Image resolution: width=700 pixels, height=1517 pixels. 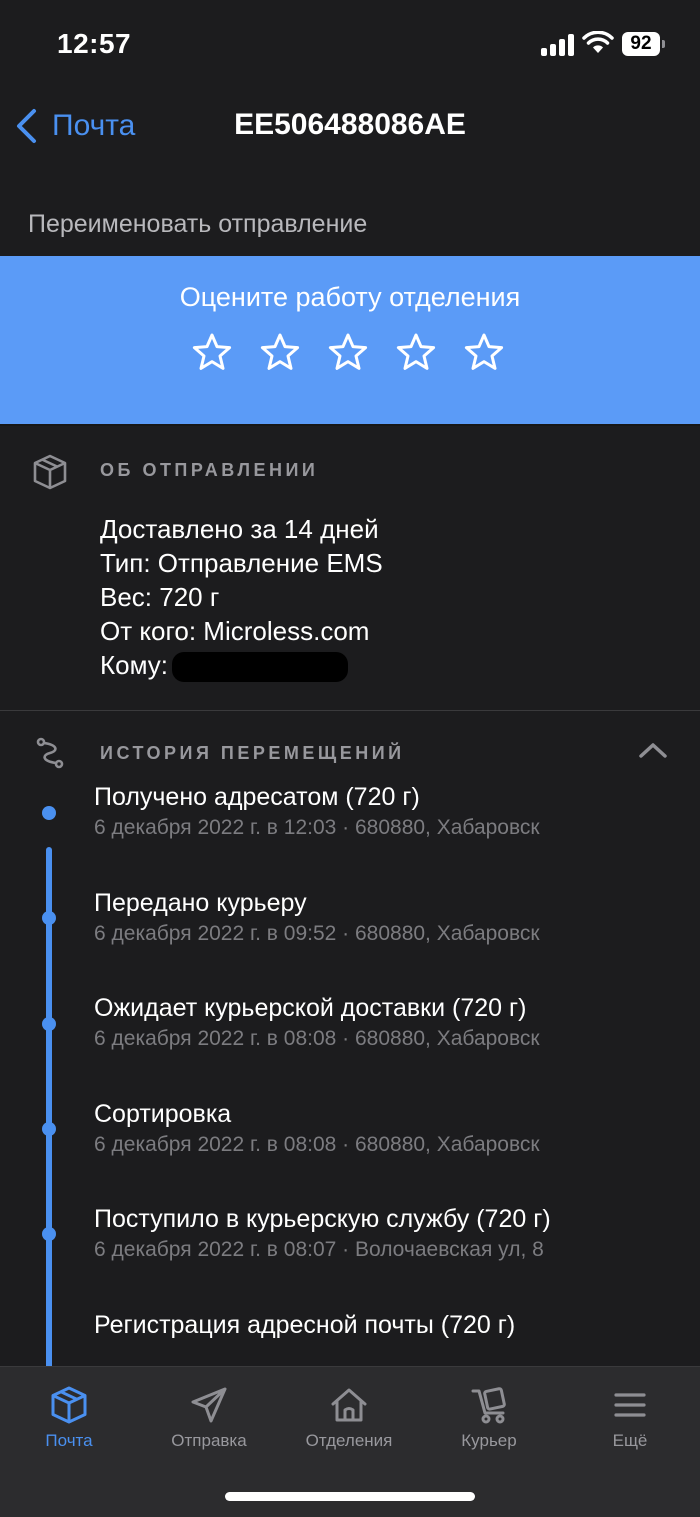 I want to click on rename-shipment-label: Переименовать отправление, so click(x=198, y=224).